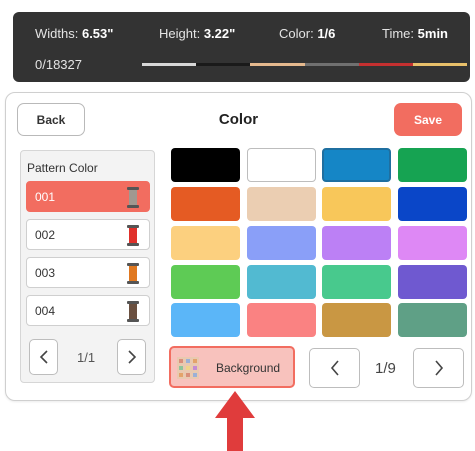  I want to click on color-stat: Color: 1/6, so click(307, 33).